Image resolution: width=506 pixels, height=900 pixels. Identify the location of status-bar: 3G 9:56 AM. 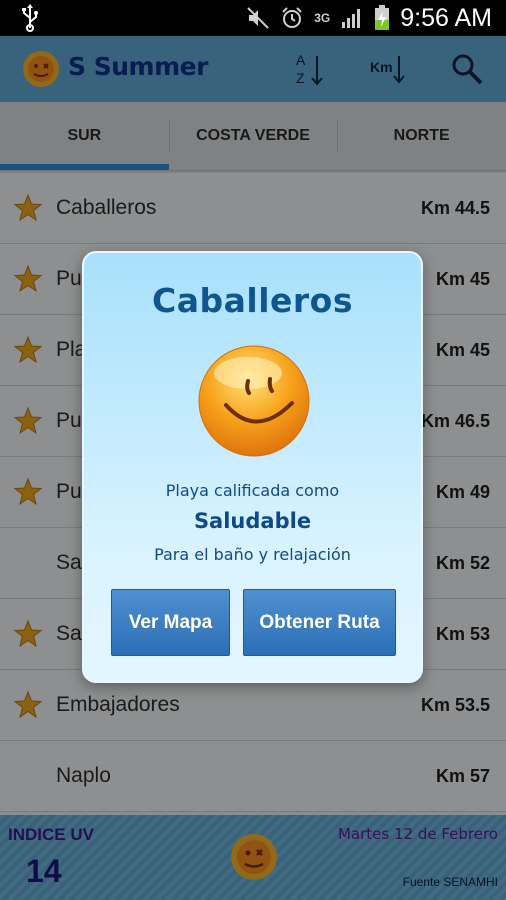
(253, 18).